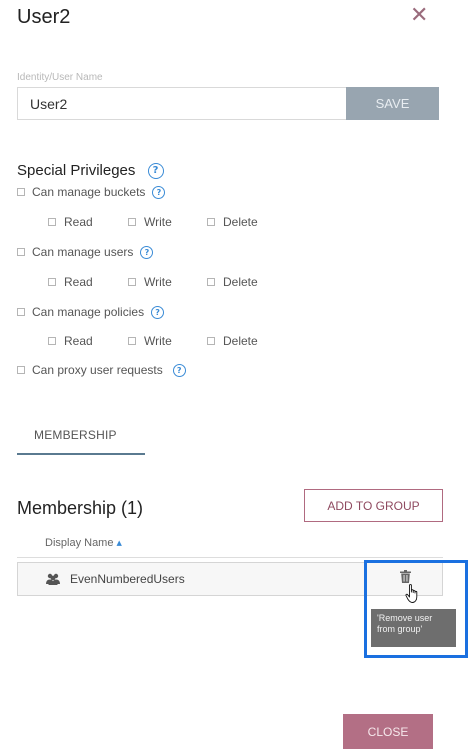  What do you see at coordinates (119, 543) in the screenshot?
I see `sort-ascending-icon: ▲` at bounding box center [119, 543].